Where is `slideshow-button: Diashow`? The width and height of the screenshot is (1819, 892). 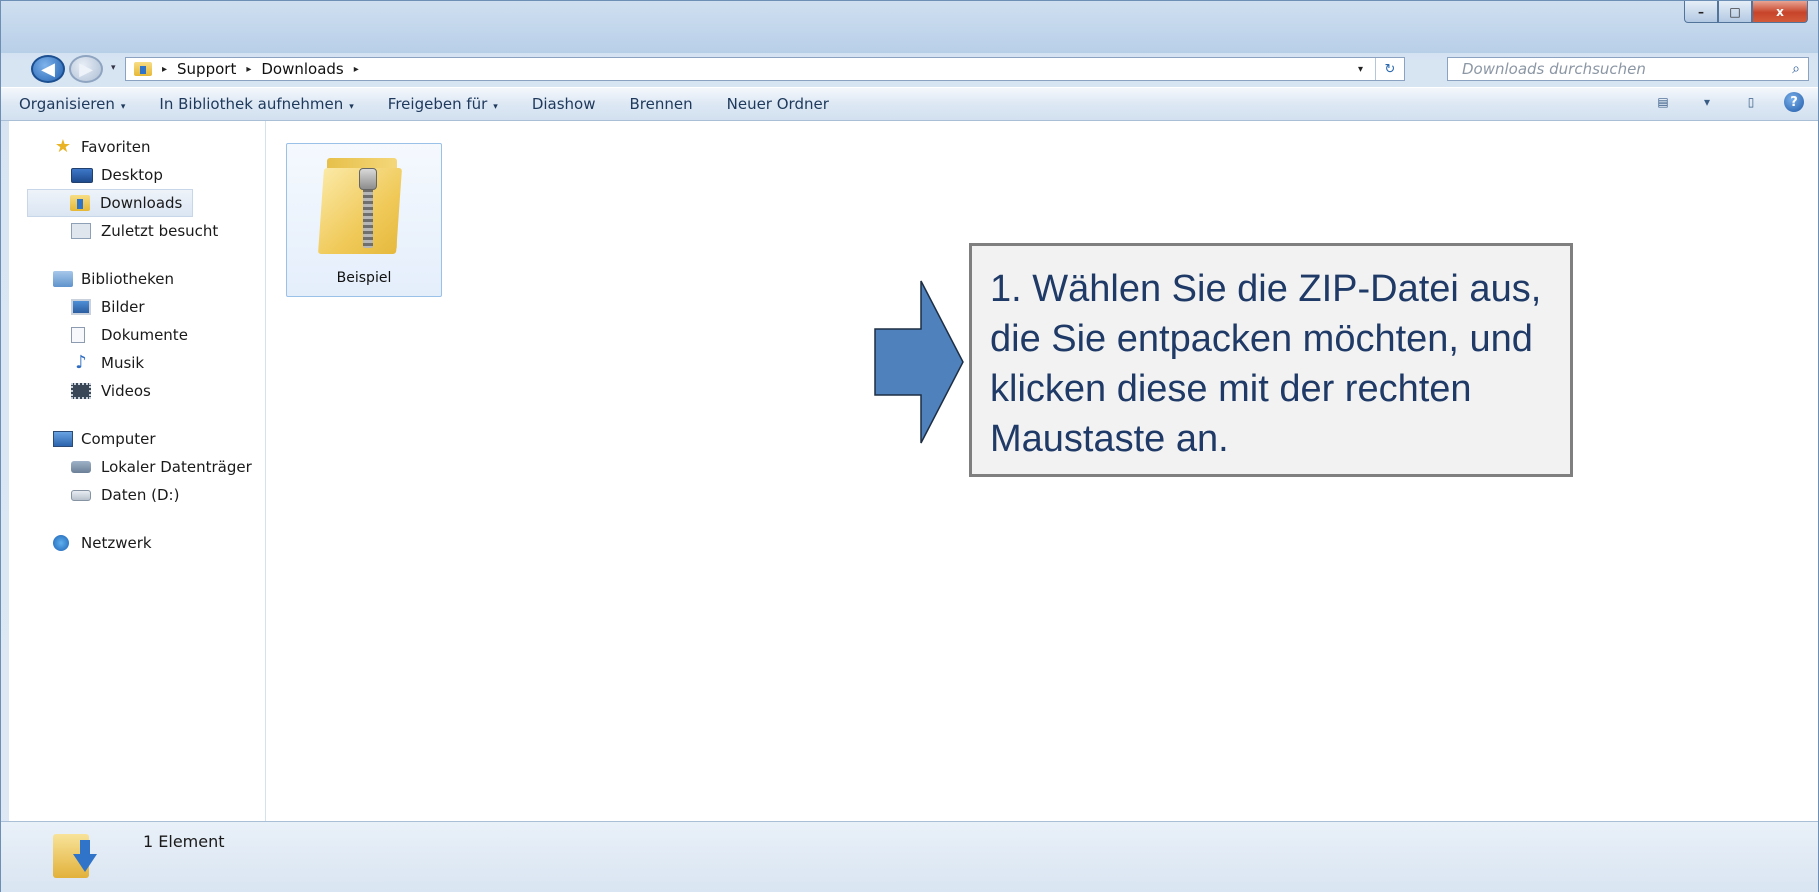
slideshow-button: Diashow is located at coordinates (564, 104).